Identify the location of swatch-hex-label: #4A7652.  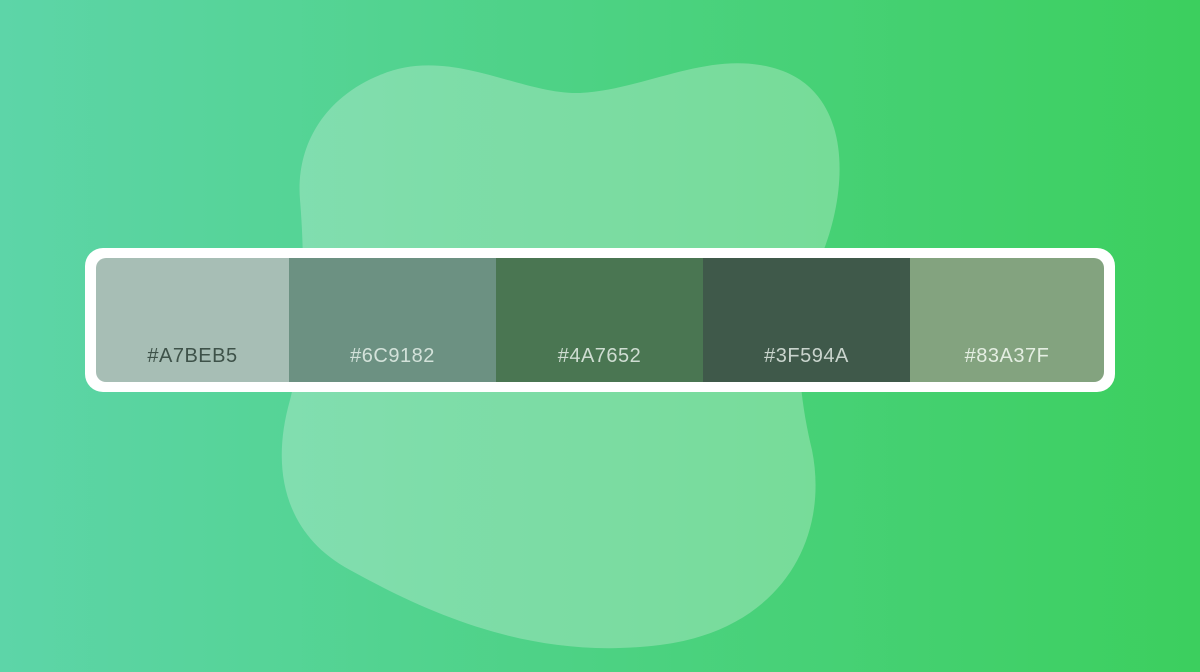
(599, 356).